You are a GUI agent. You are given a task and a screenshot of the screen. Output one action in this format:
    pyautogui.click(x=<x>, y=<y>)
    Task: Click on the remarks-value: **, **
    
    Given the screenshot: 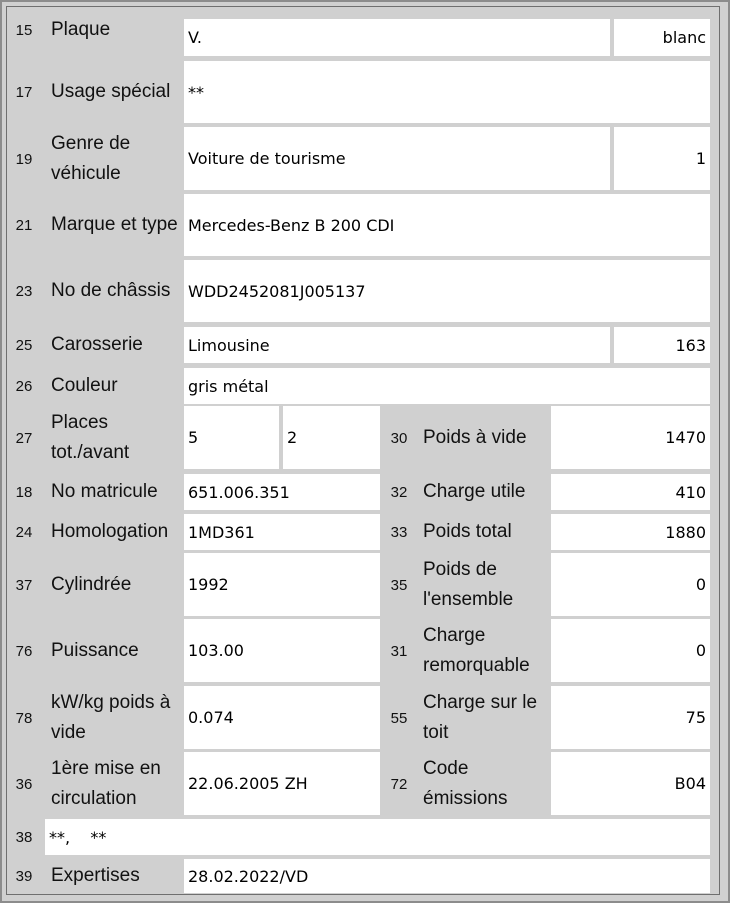 What is the action you would take?
    pyautogui.click(x=377, y=837)
    